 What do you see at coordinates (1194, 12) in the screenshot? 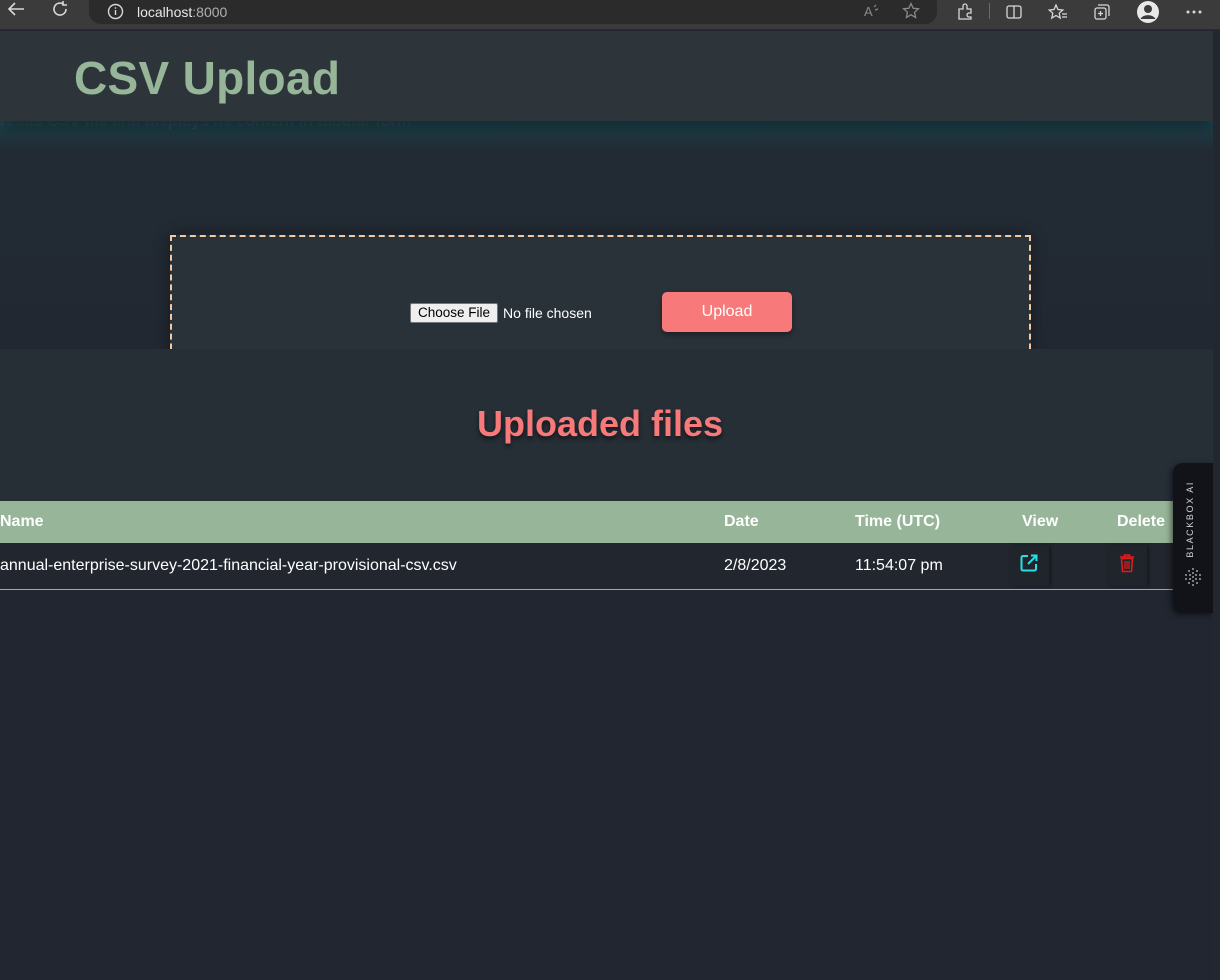
I see `more-options-icon` at bounding box center [1194, 12].